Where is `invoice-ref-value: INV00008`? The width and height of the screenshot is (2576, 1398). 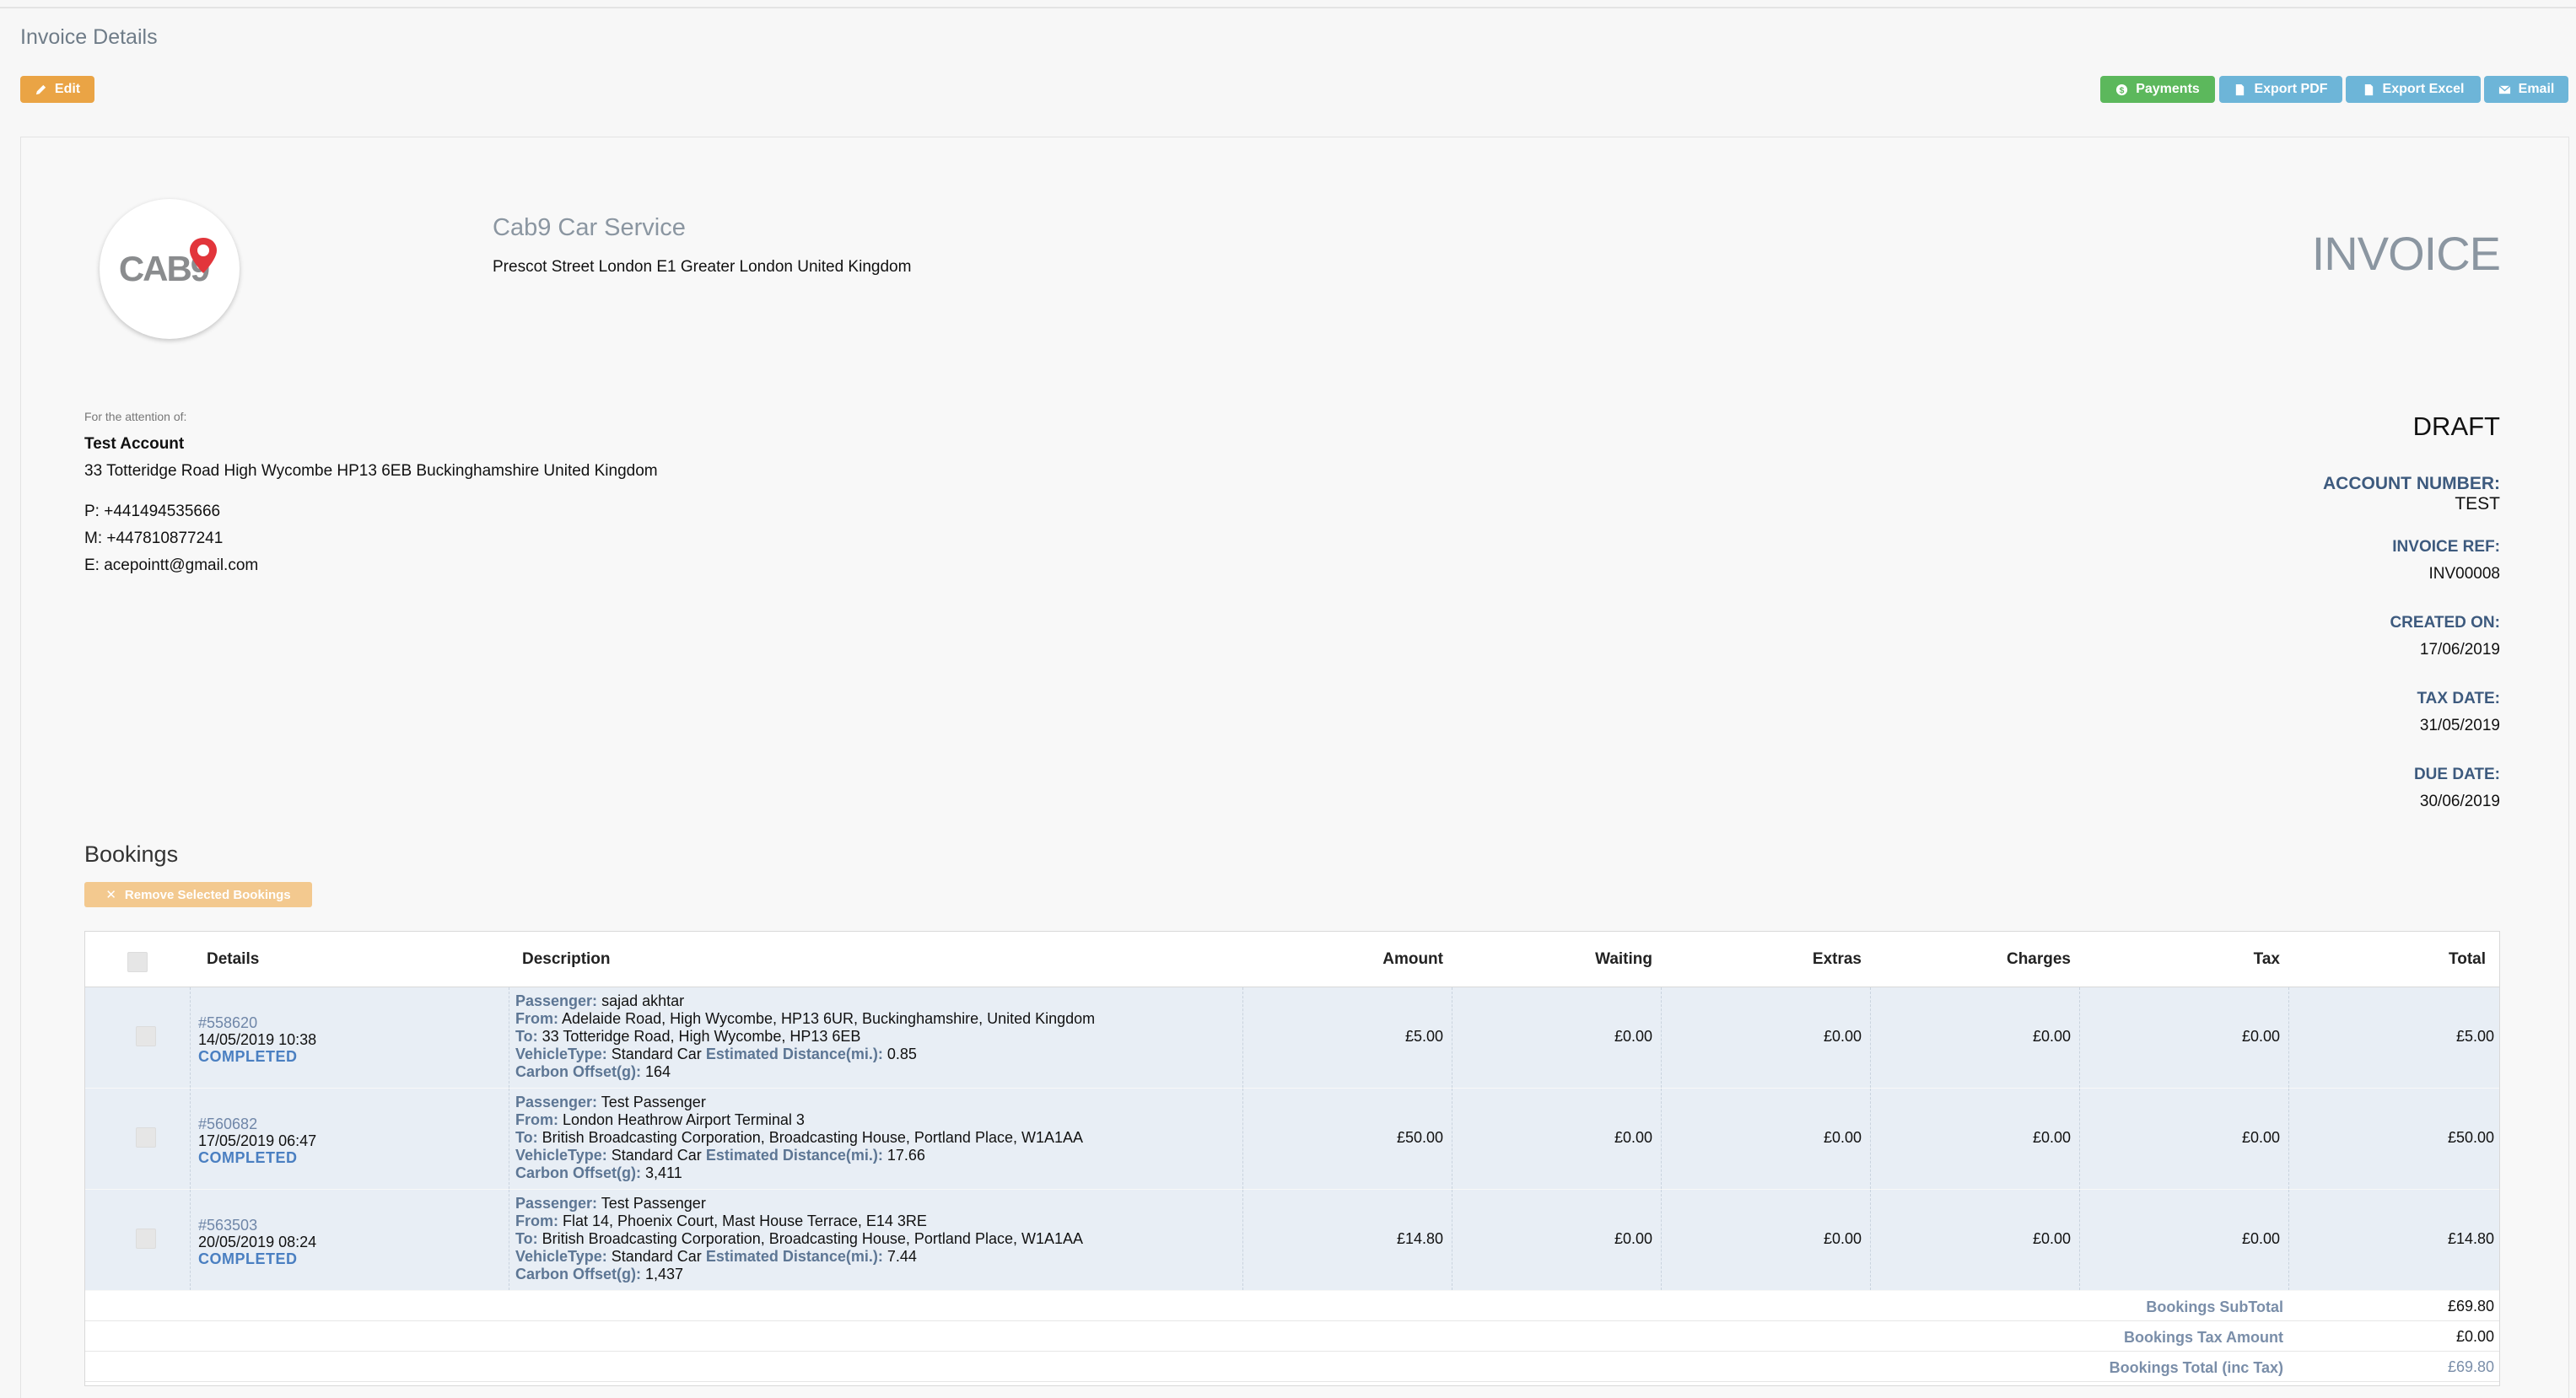
invoice-ref-value: INV00008 is located at coordinates (2464, 574).